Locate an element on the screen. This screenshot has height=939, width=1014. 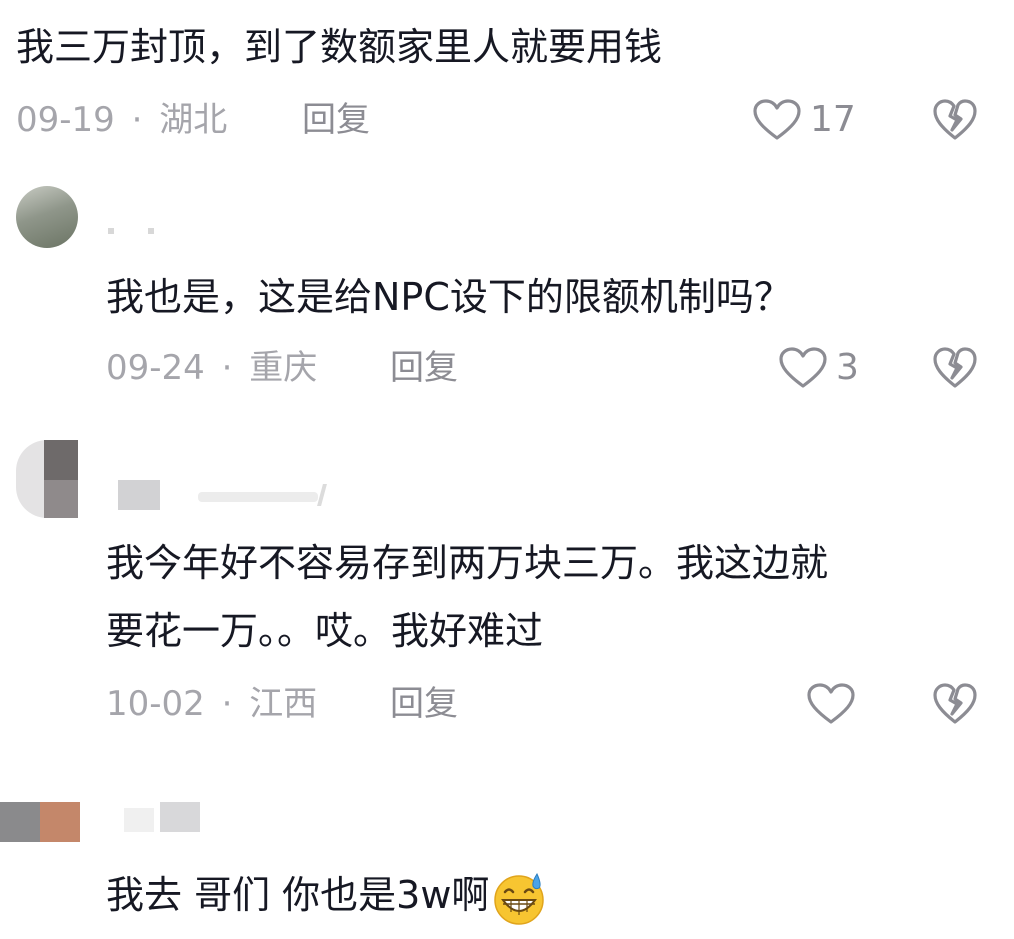
comment-location: 重庆 is located at coordinates (283, 368).